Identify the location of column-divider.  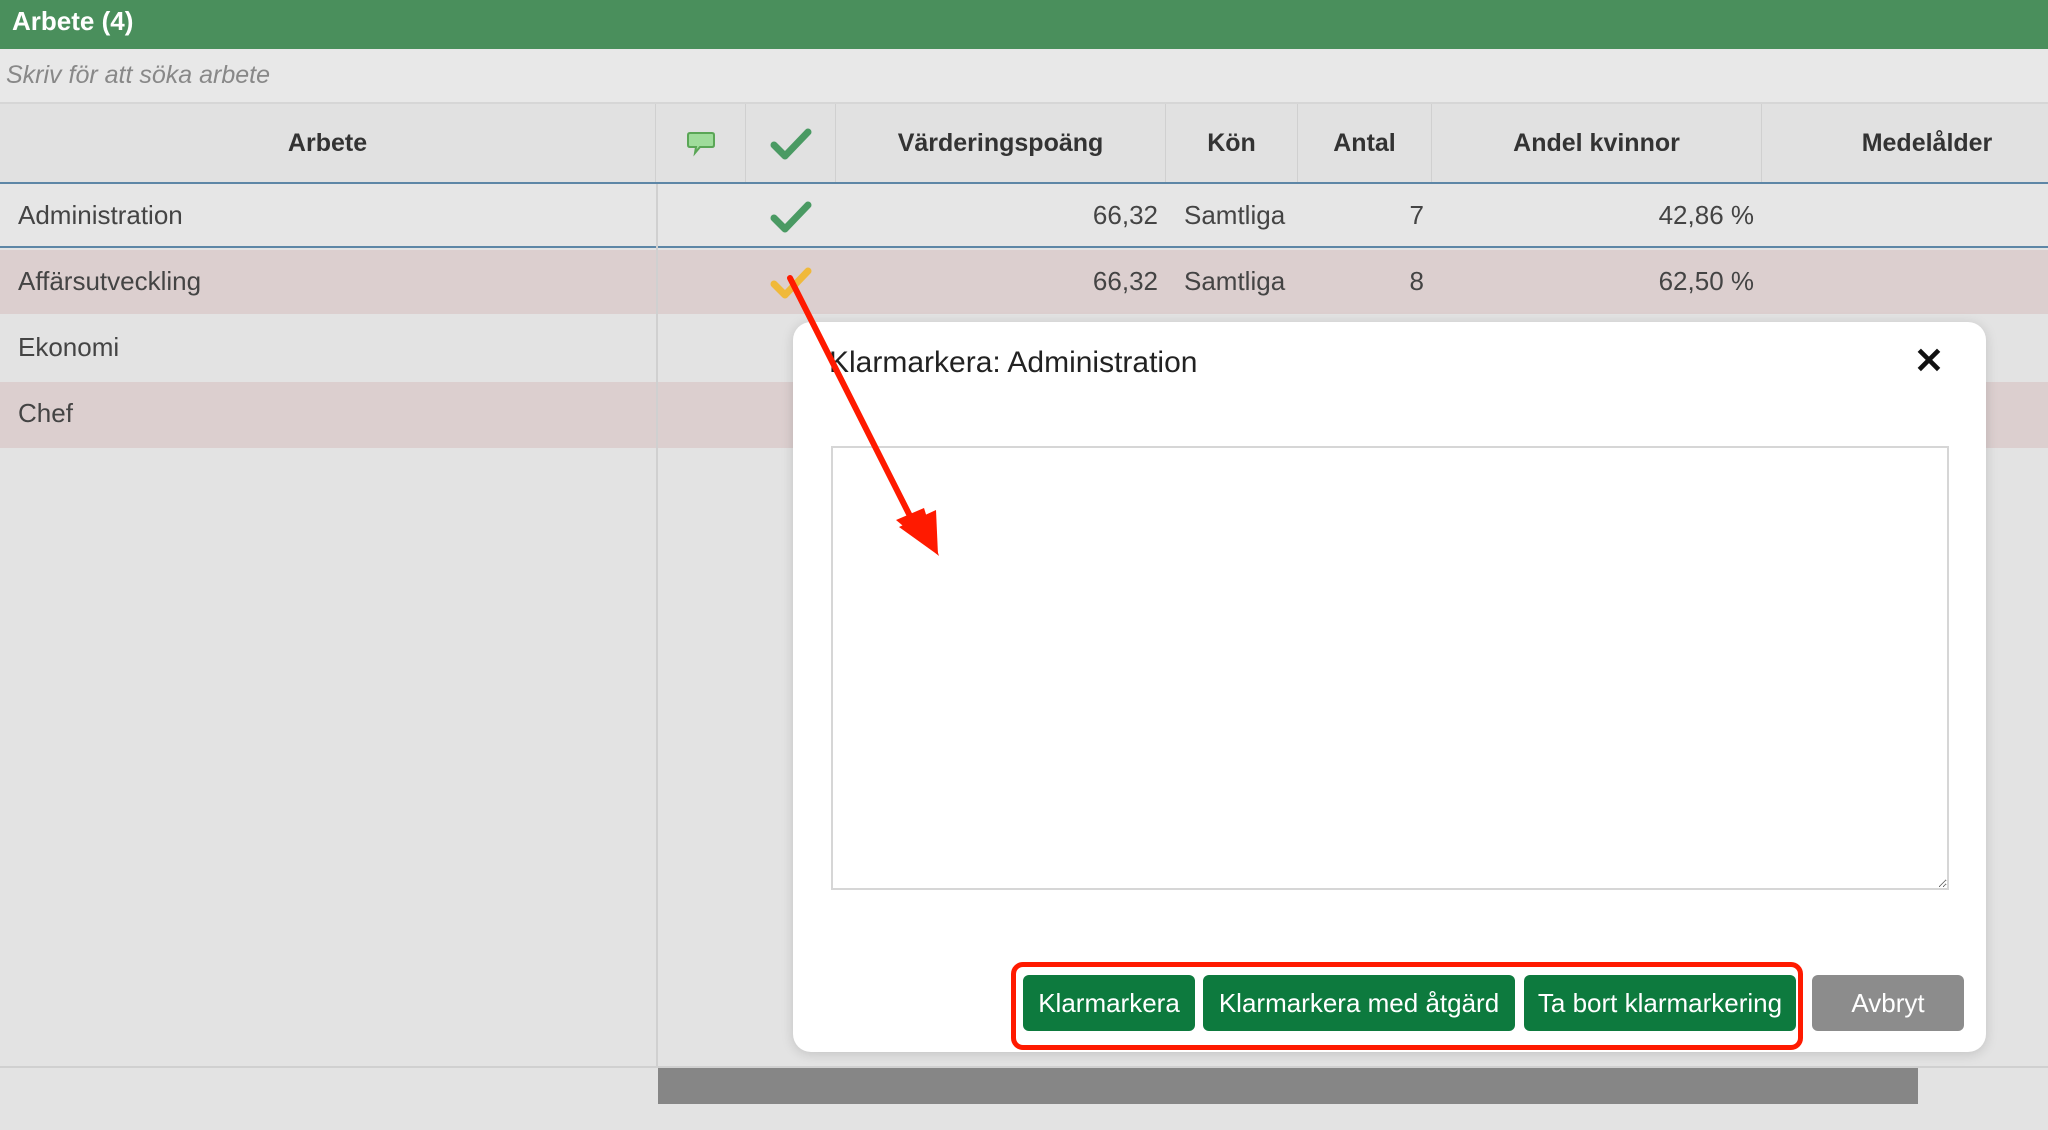
(657, 625).